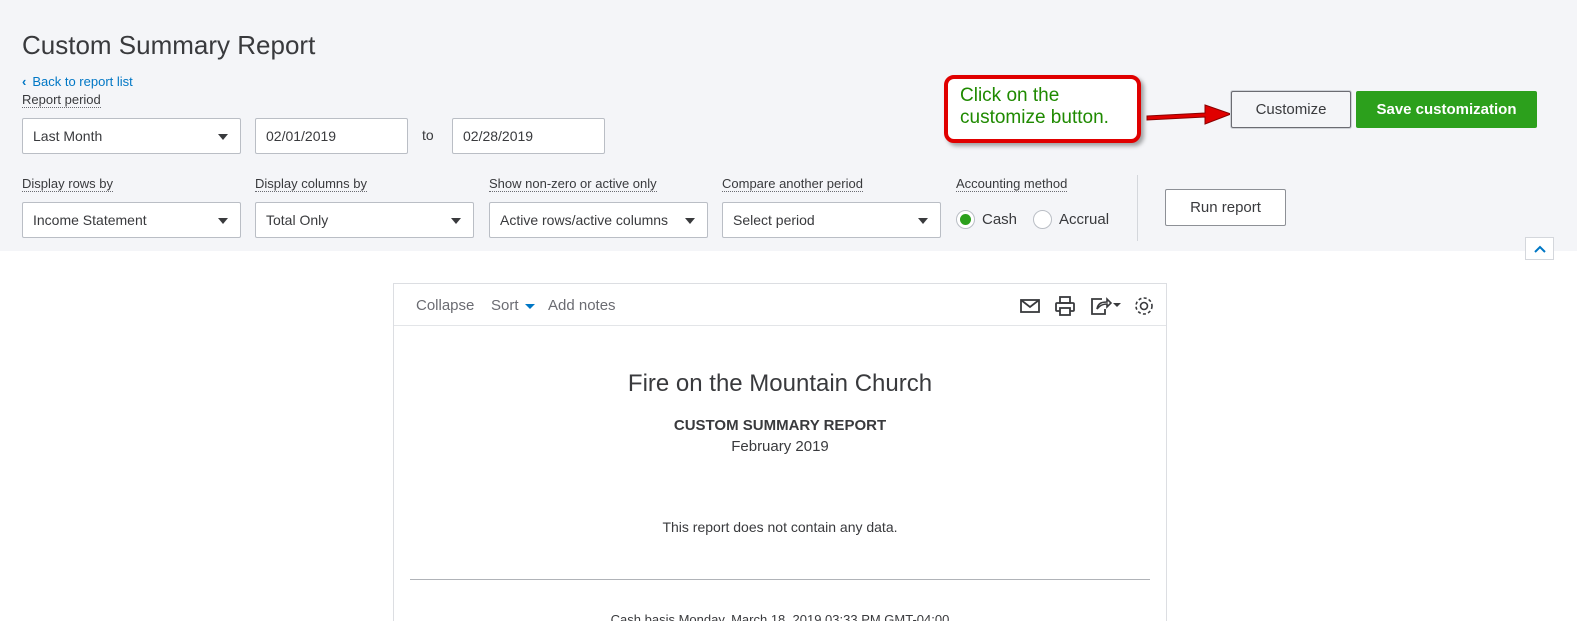 The height and width of the screenshot is (621, 1577). I want to click on collapse-link: Collapse, so click(445, 305).